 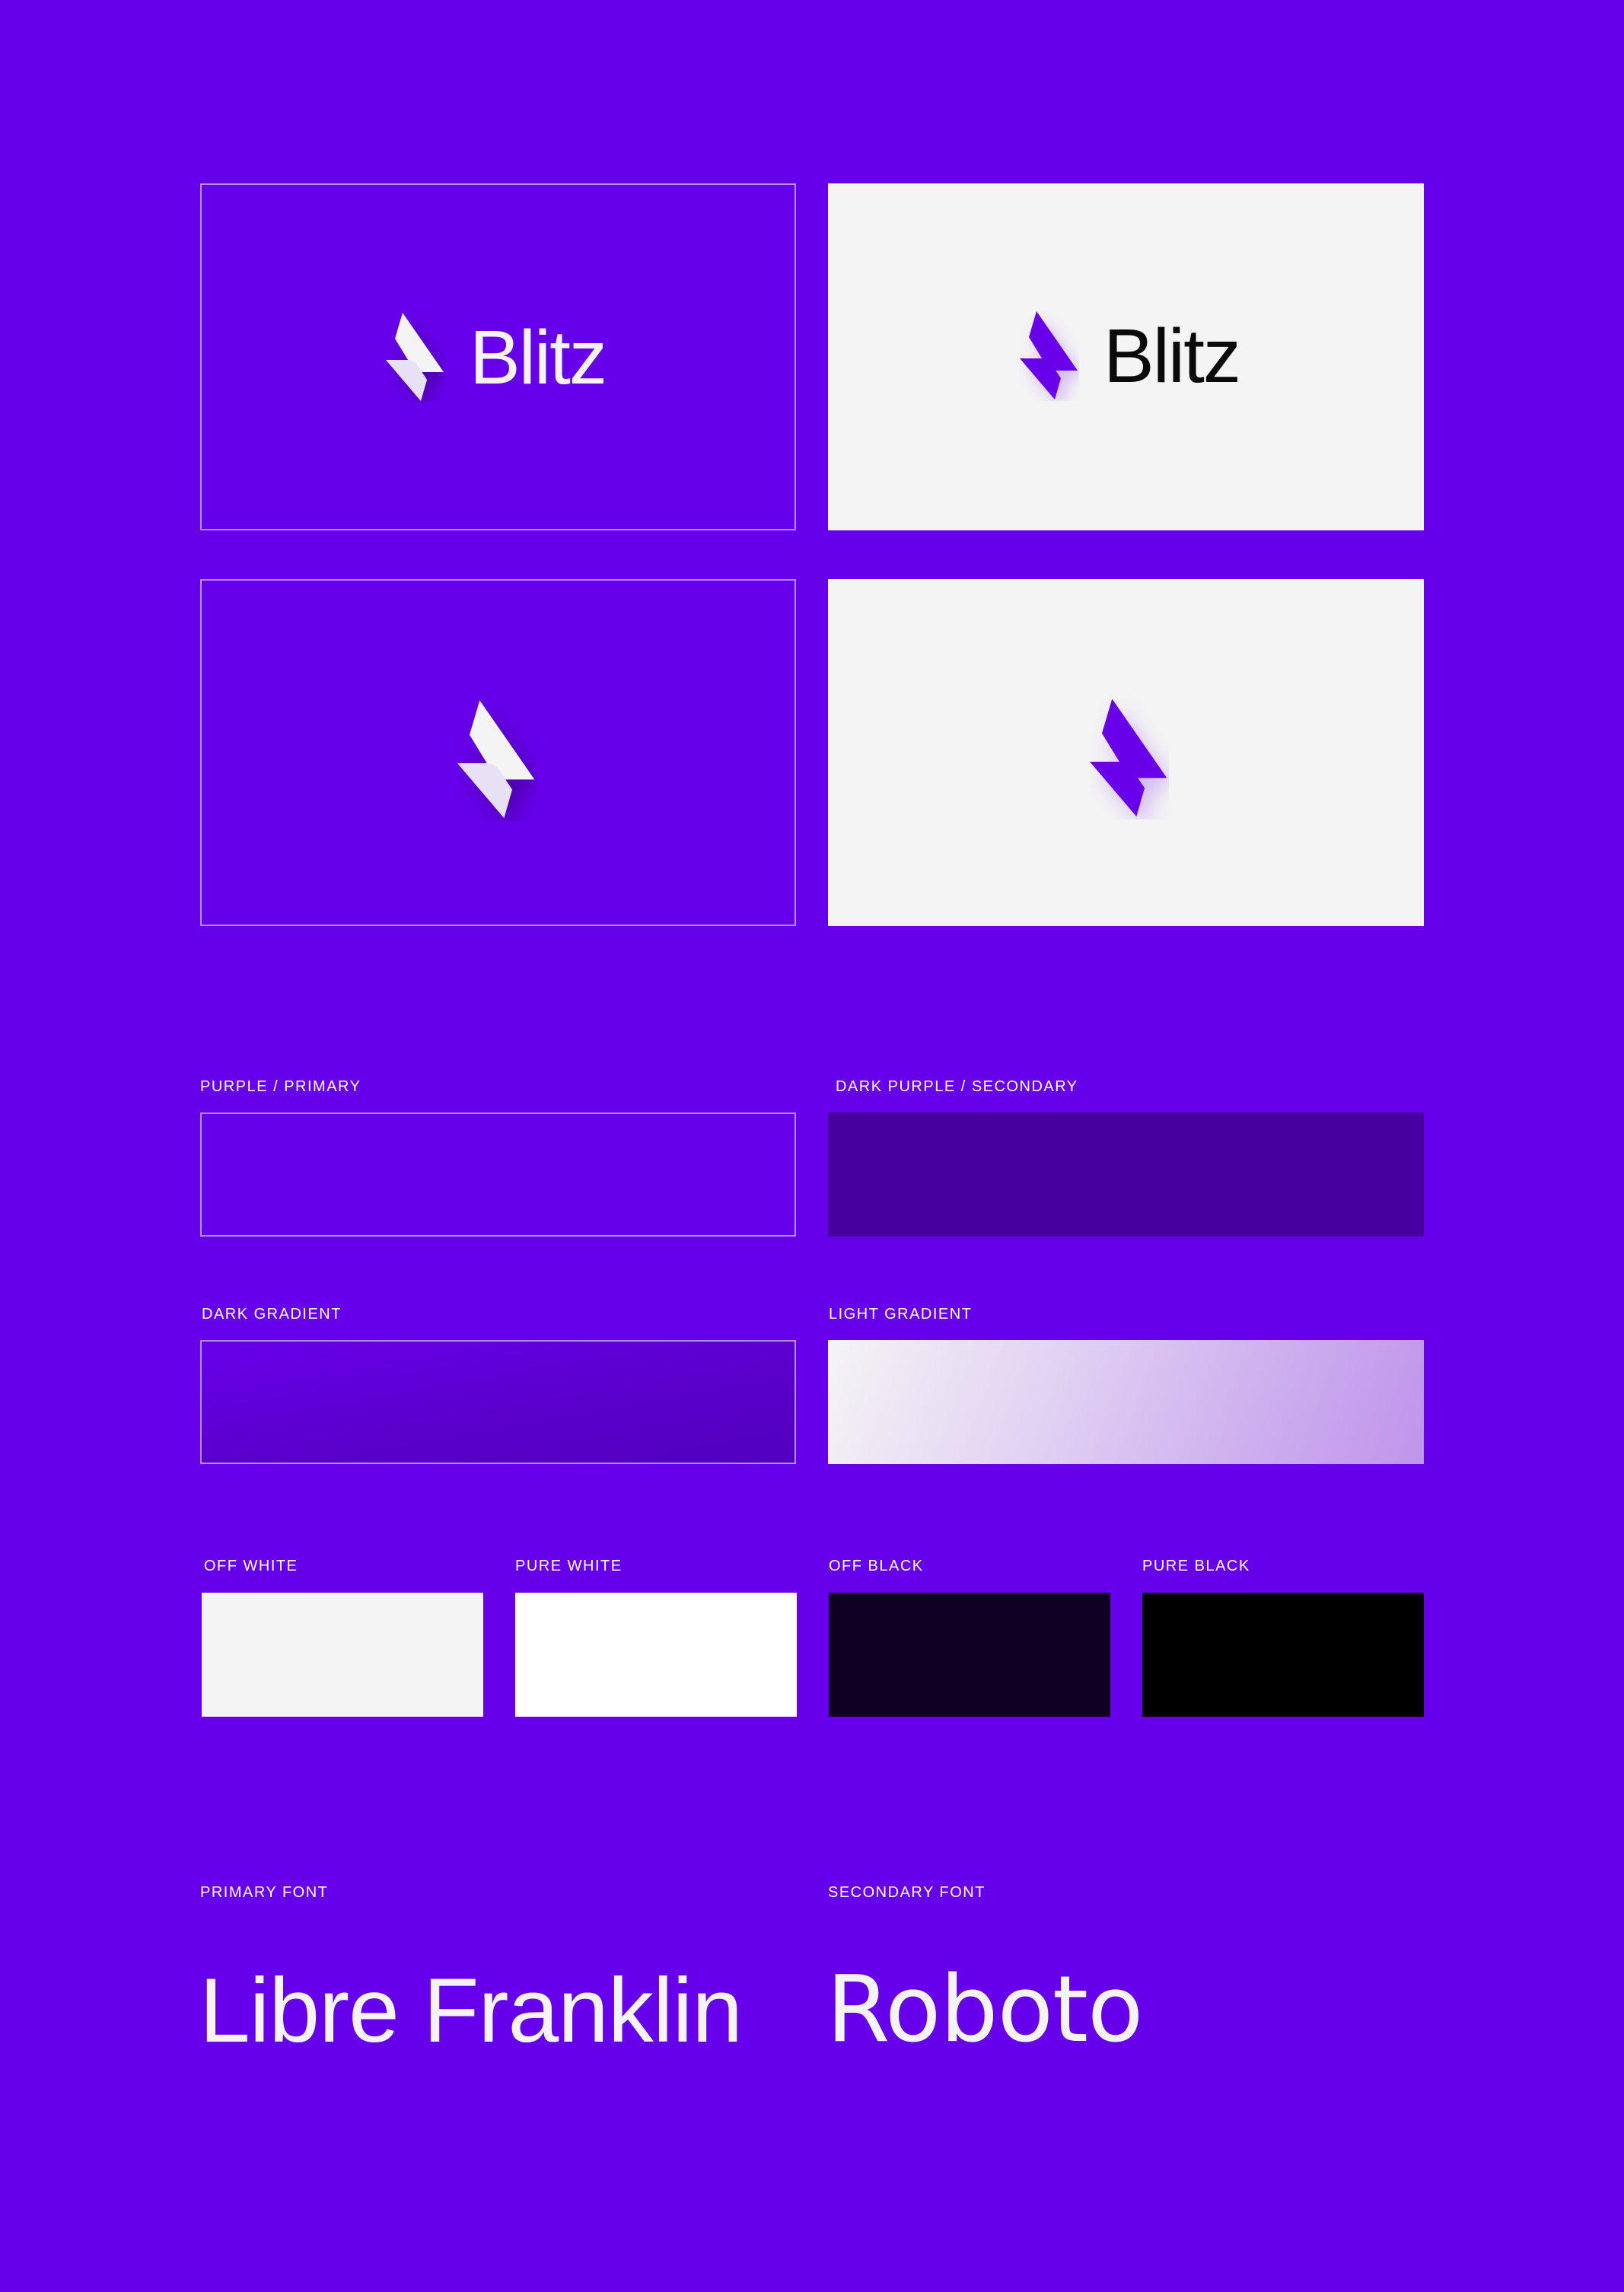 I want to click on logo-panel-dark-full: Blitz, so click(x=498, y=357).